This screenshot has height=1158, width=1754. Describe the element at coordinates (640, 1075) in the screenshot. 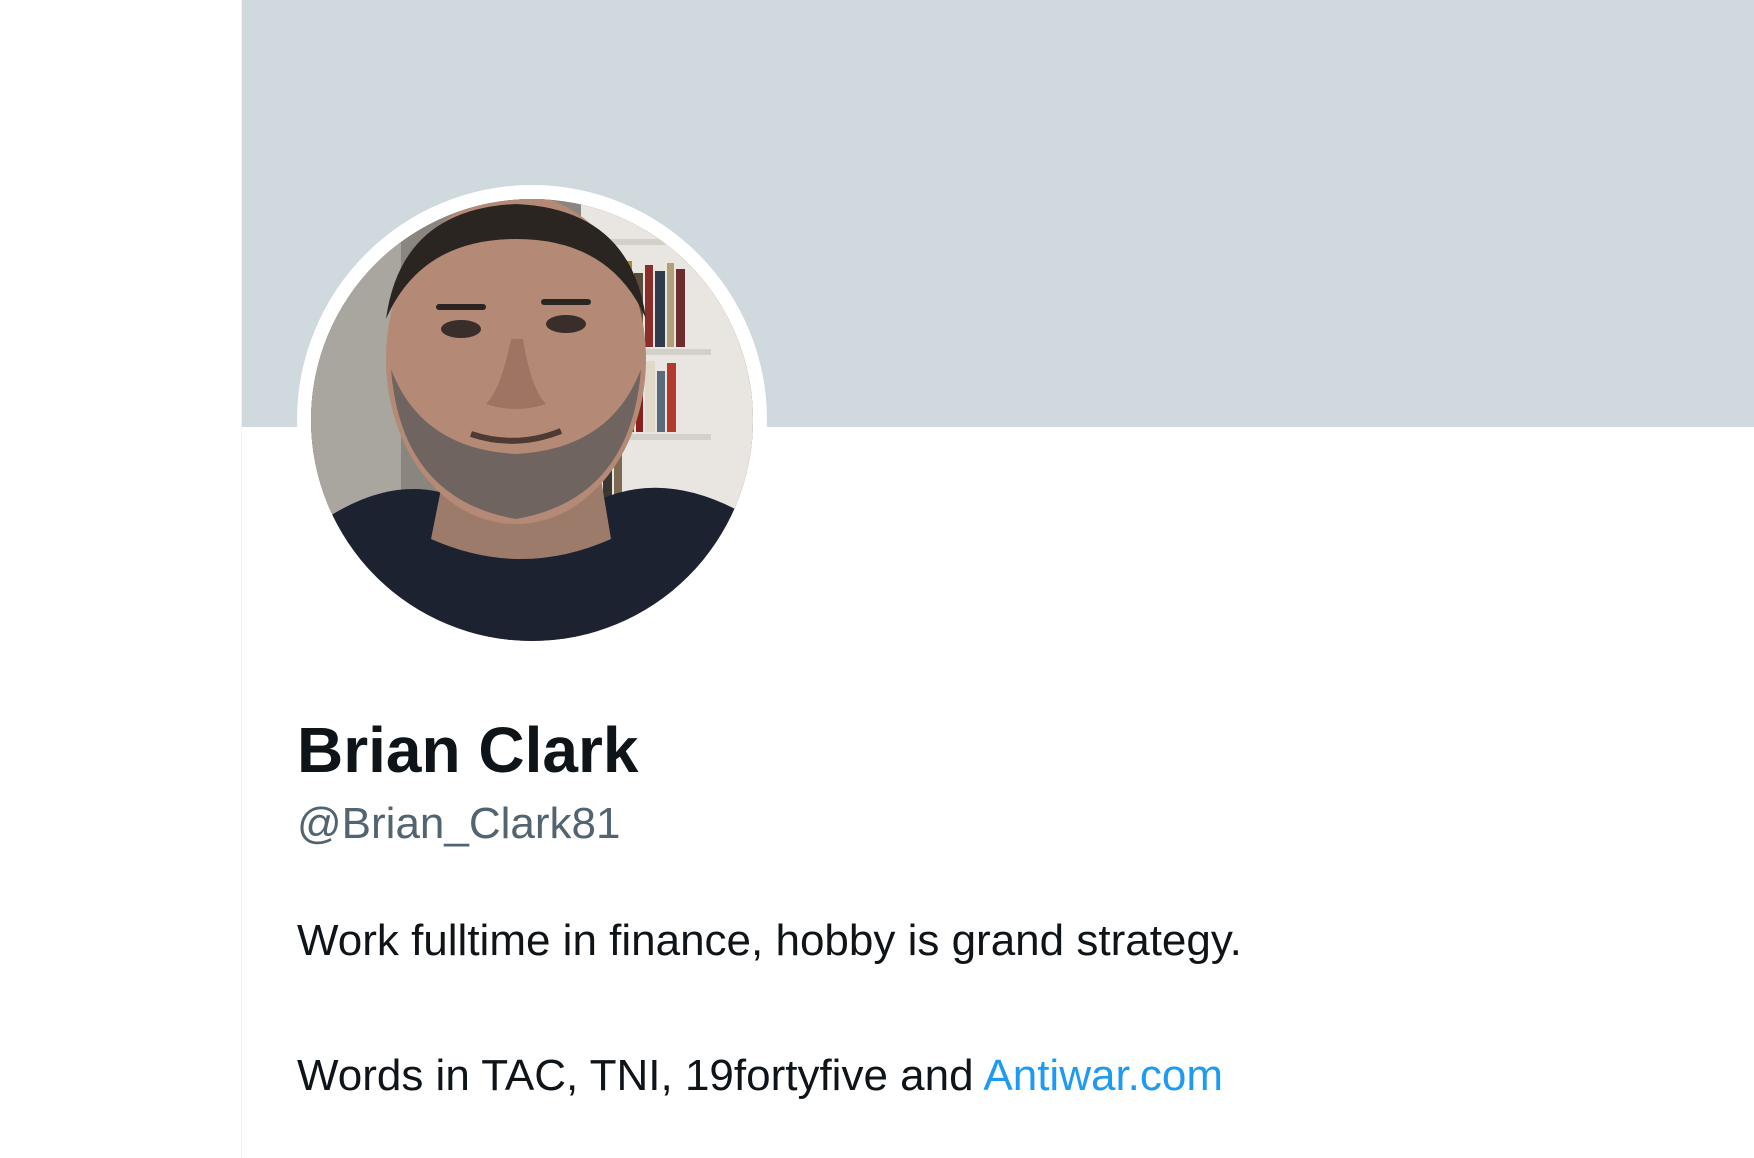

I see `bio-line-2-text: Words in TAC, TNI, 19fortyfive and` at that location.